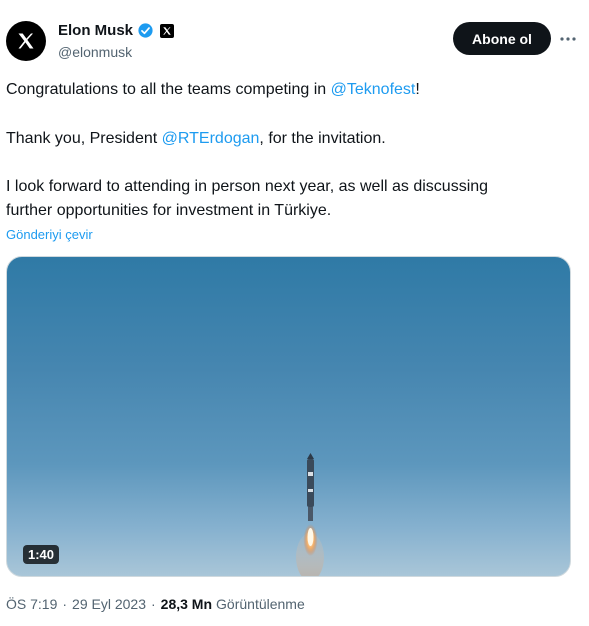 The image size is (589, 626). What do you see at coordinates (186, 604) in the screenshot?
I see `views-count: 28,3 Mn` at bounding box center [186, 604].